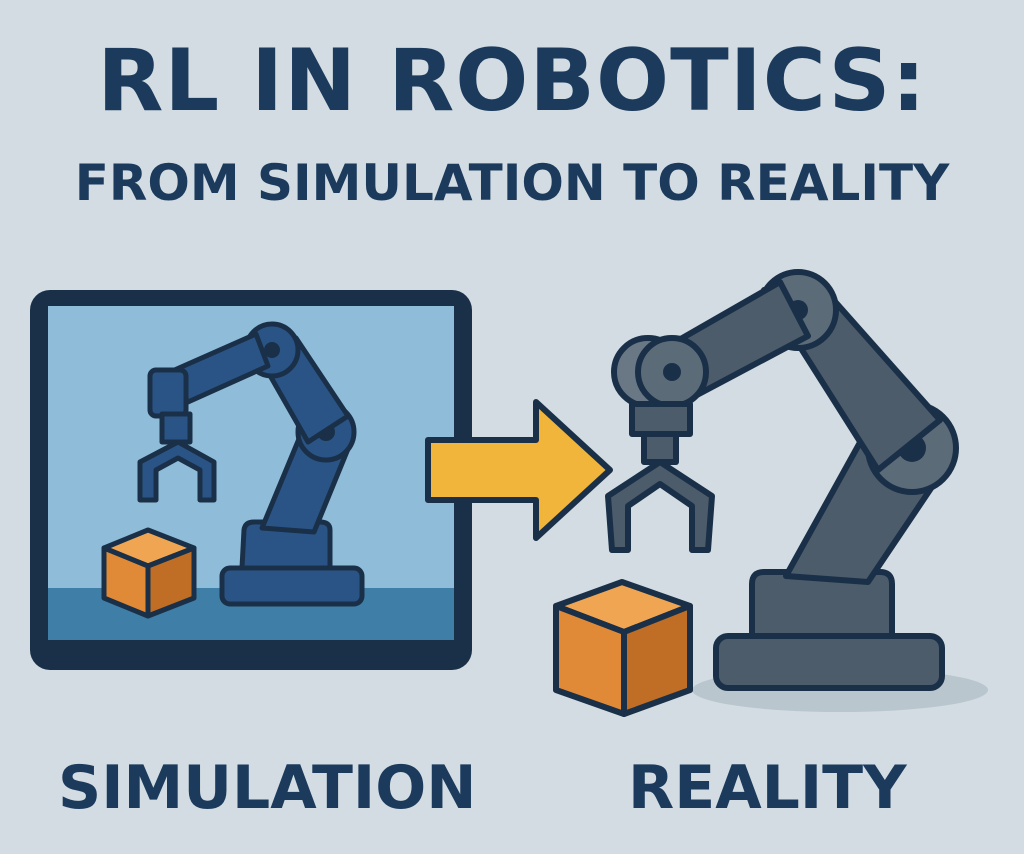 Image resolution: width=1024 pixels, height=854 pixels. What do you see at coordinates (767, 788) in the screenshot?
I see `reality-label: REALITY` at bounding box center [767, 788].